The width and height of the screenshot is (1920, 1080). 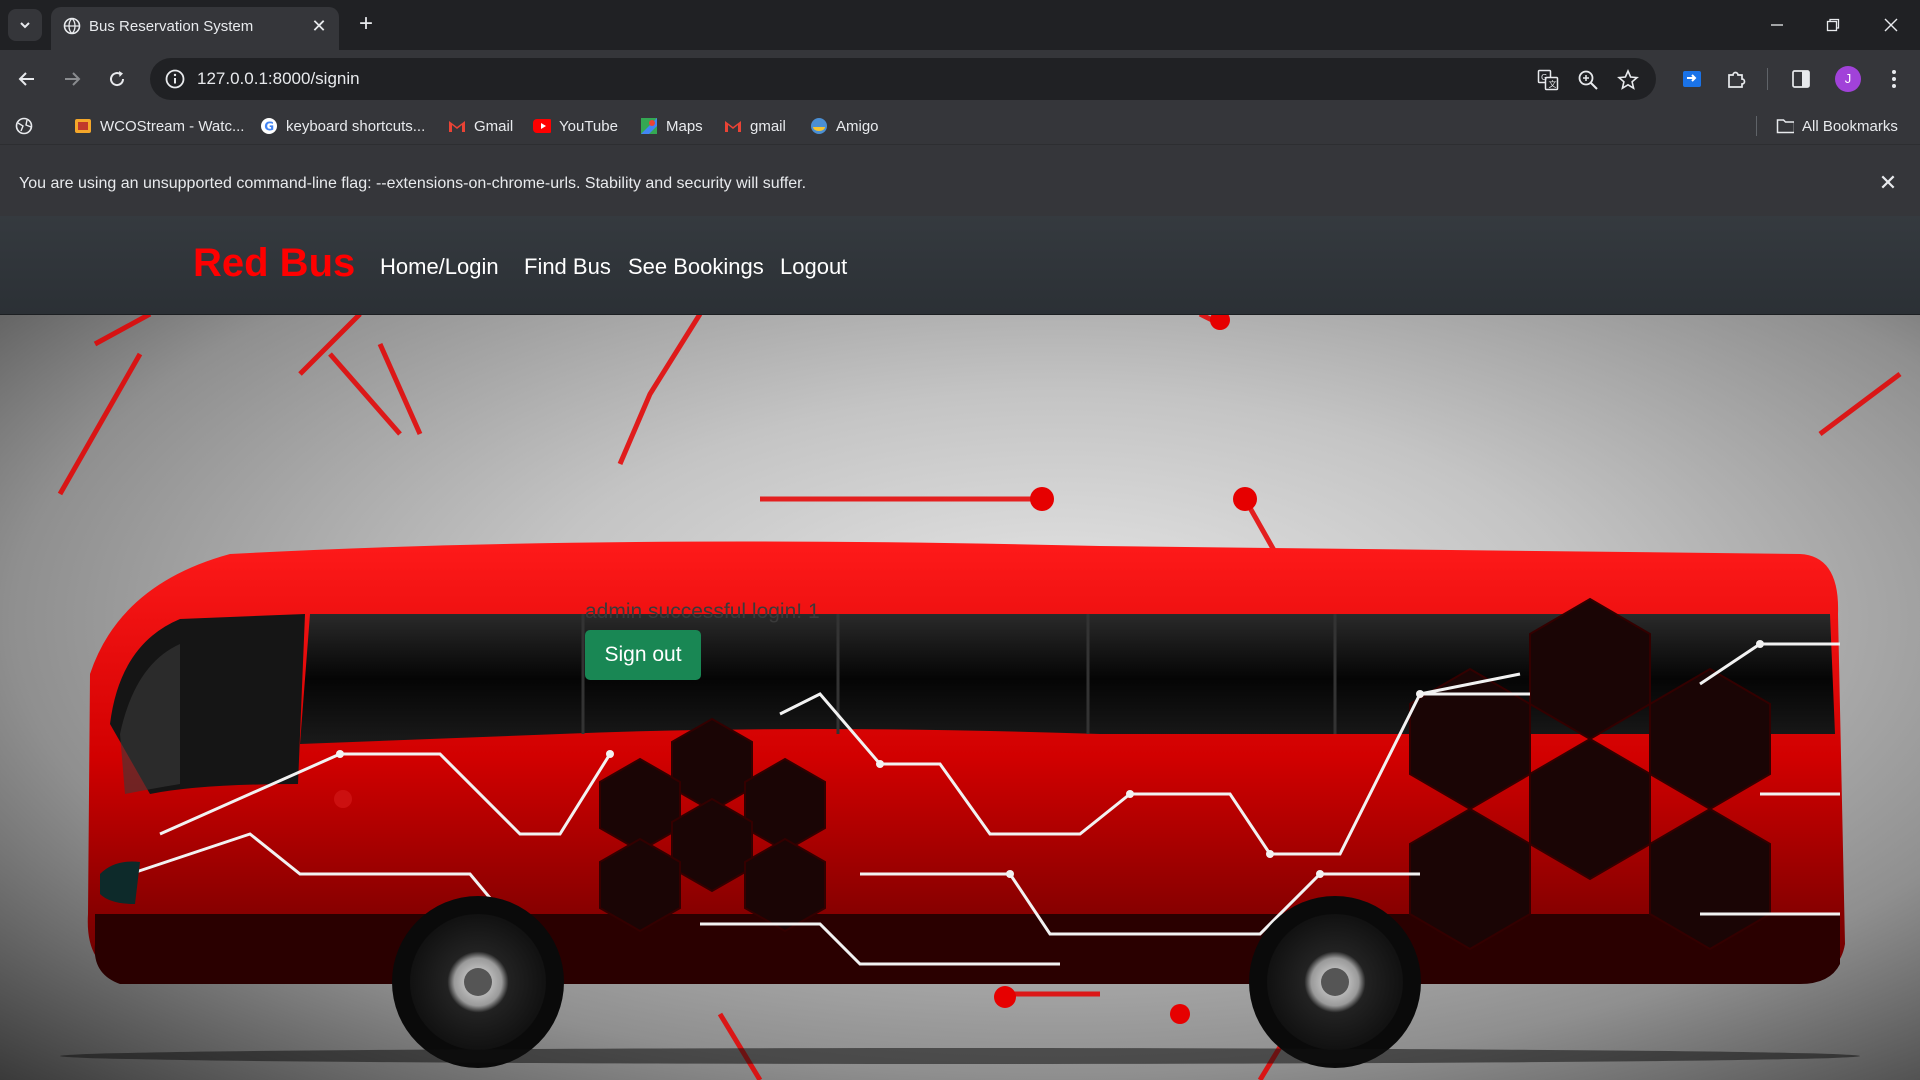 What do you see at coordinates (567, 267) in the screenshot?
I see `nav-find-bus: Find Bus` at bounding box center [567, 267].